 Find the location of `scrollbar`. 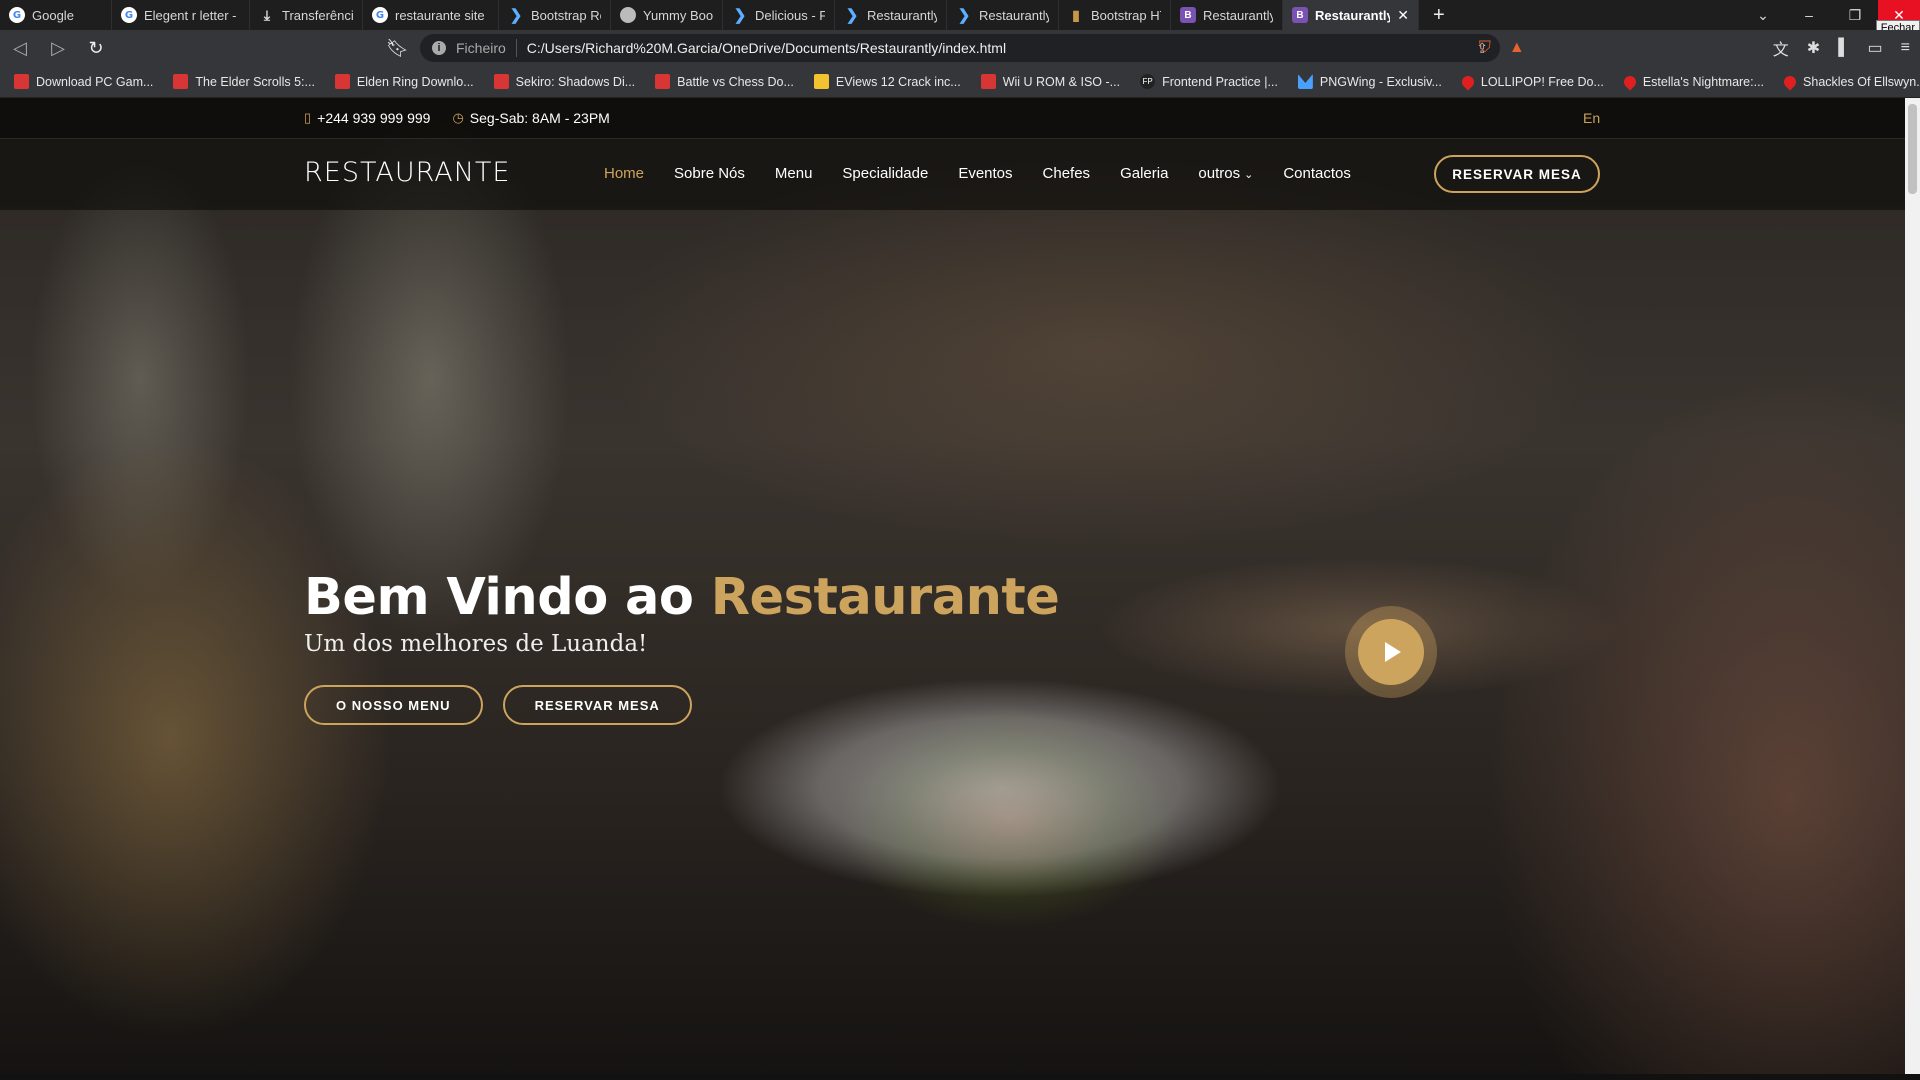

scrollbar is located at coordinates (1912, 587).